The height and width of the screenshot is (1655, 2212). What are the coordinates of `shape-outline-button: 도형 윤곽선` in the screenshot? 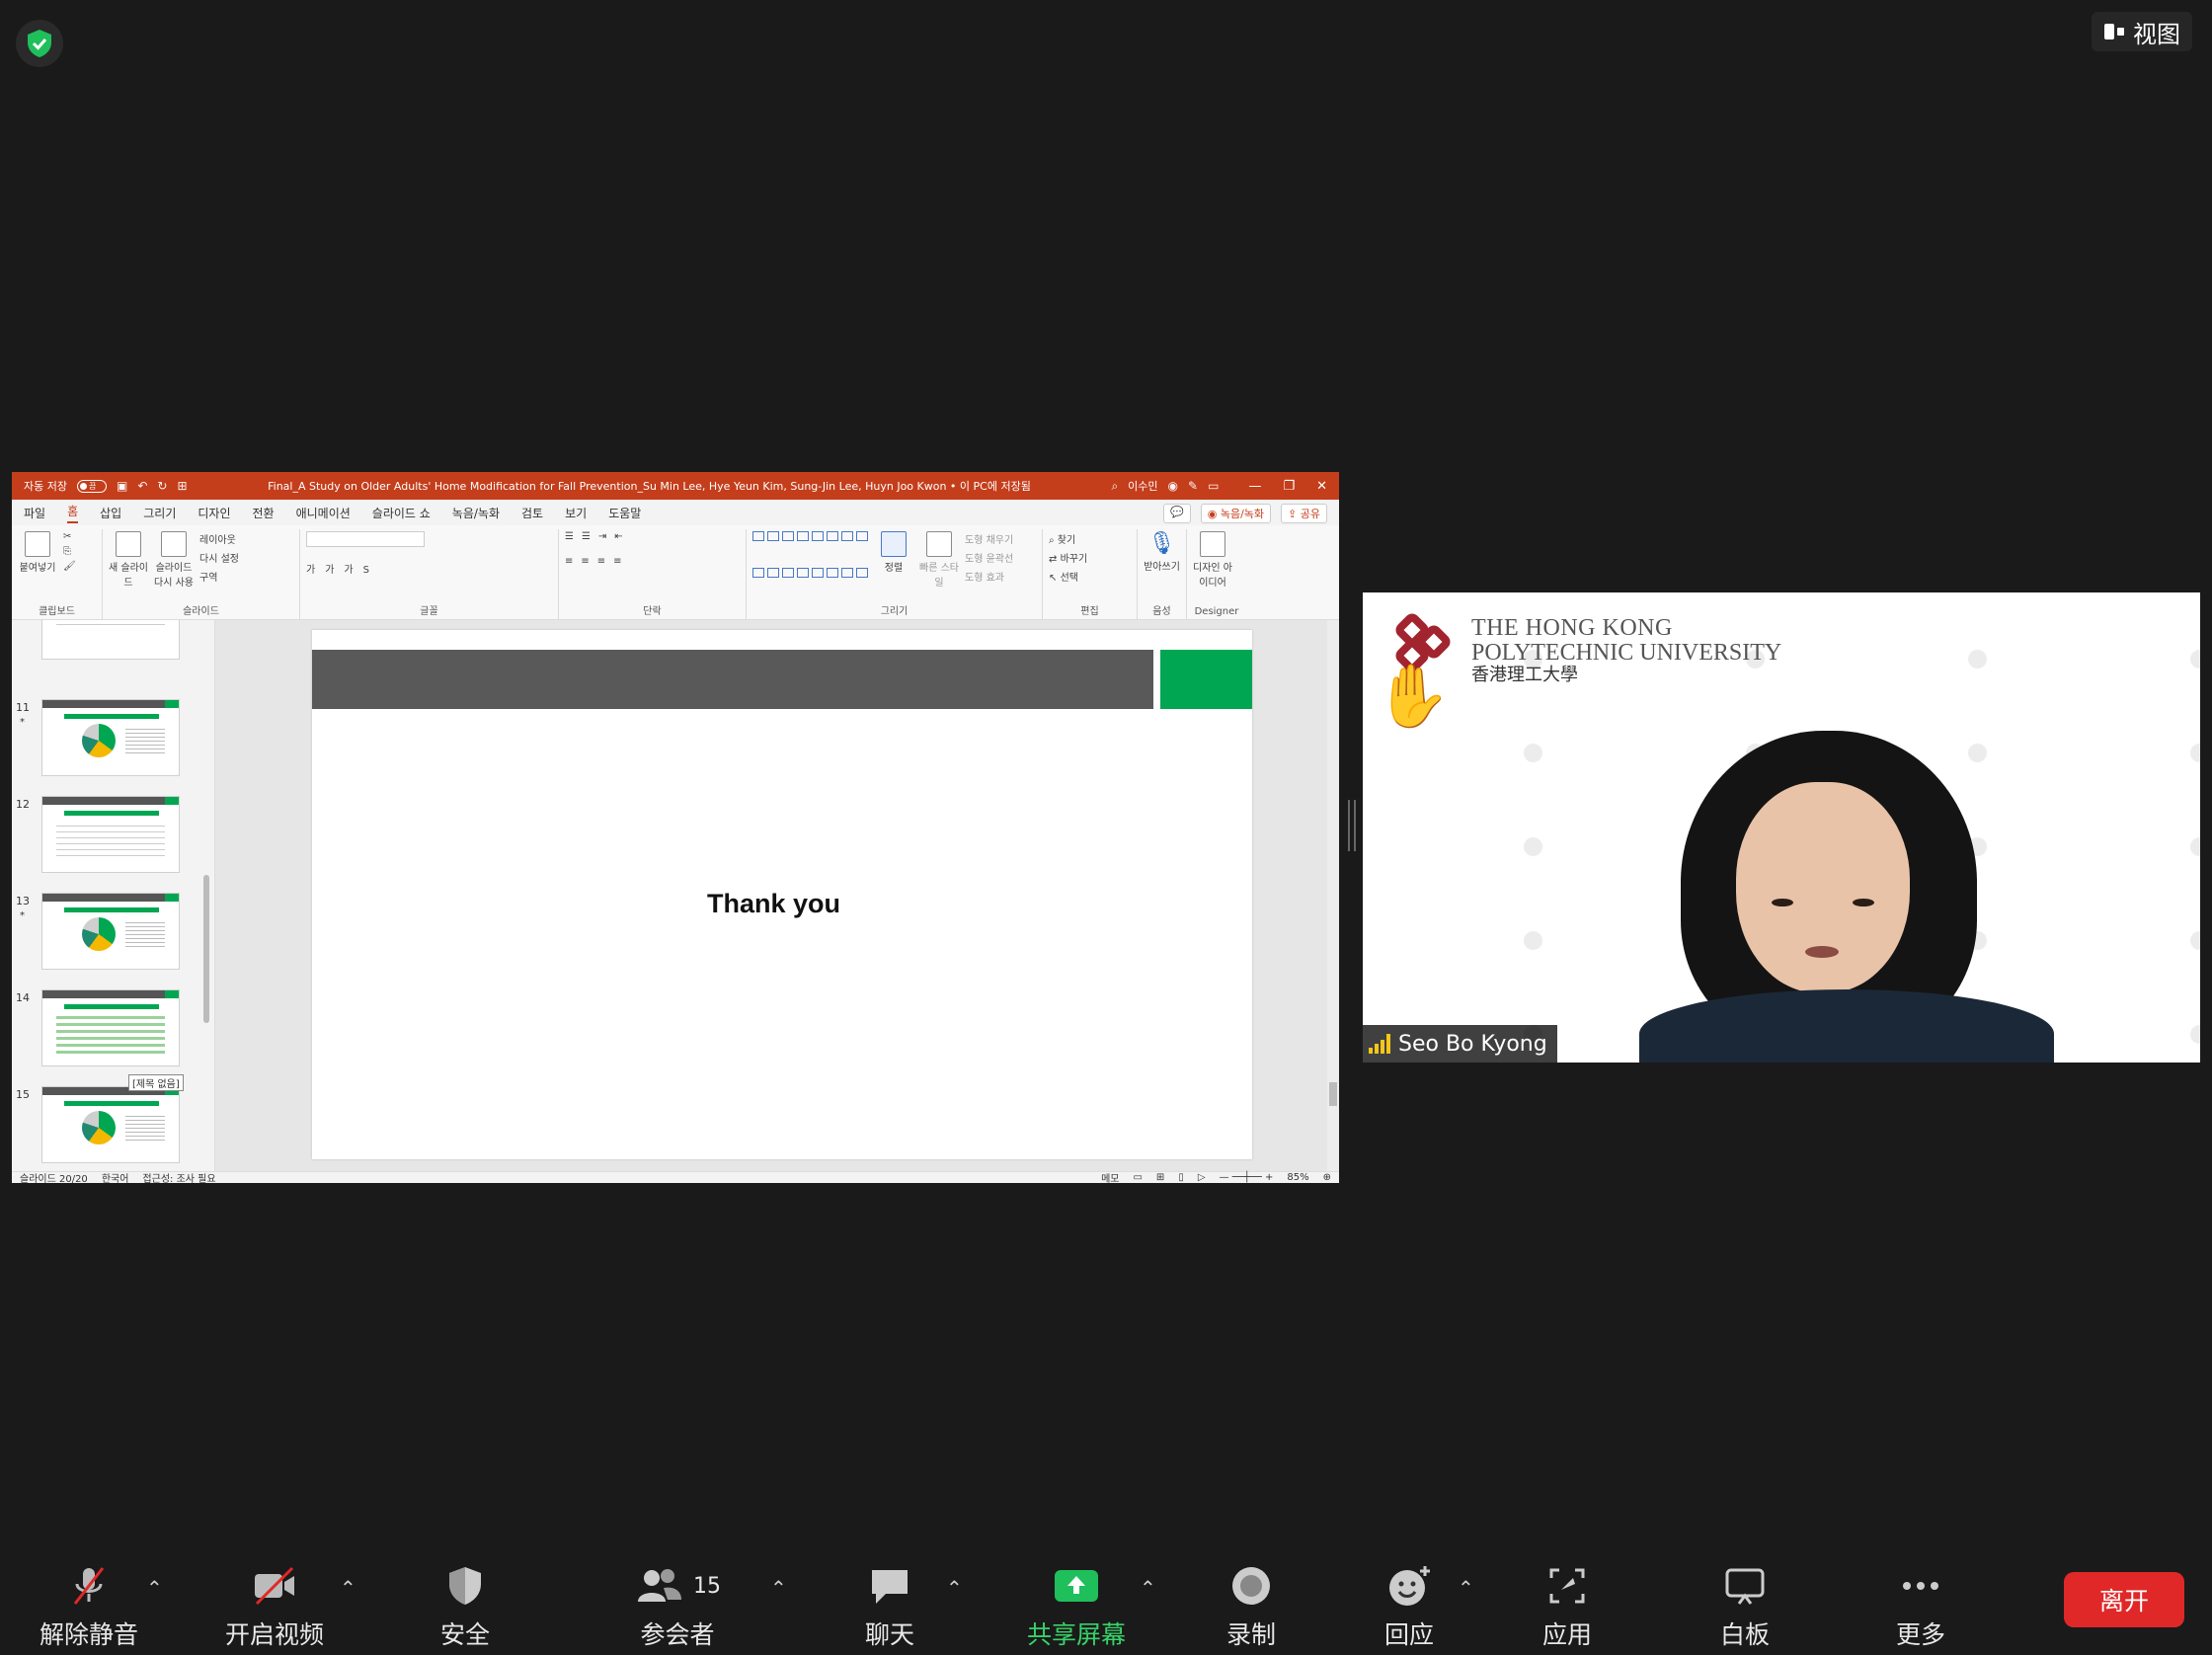 It's located at (989, 557).